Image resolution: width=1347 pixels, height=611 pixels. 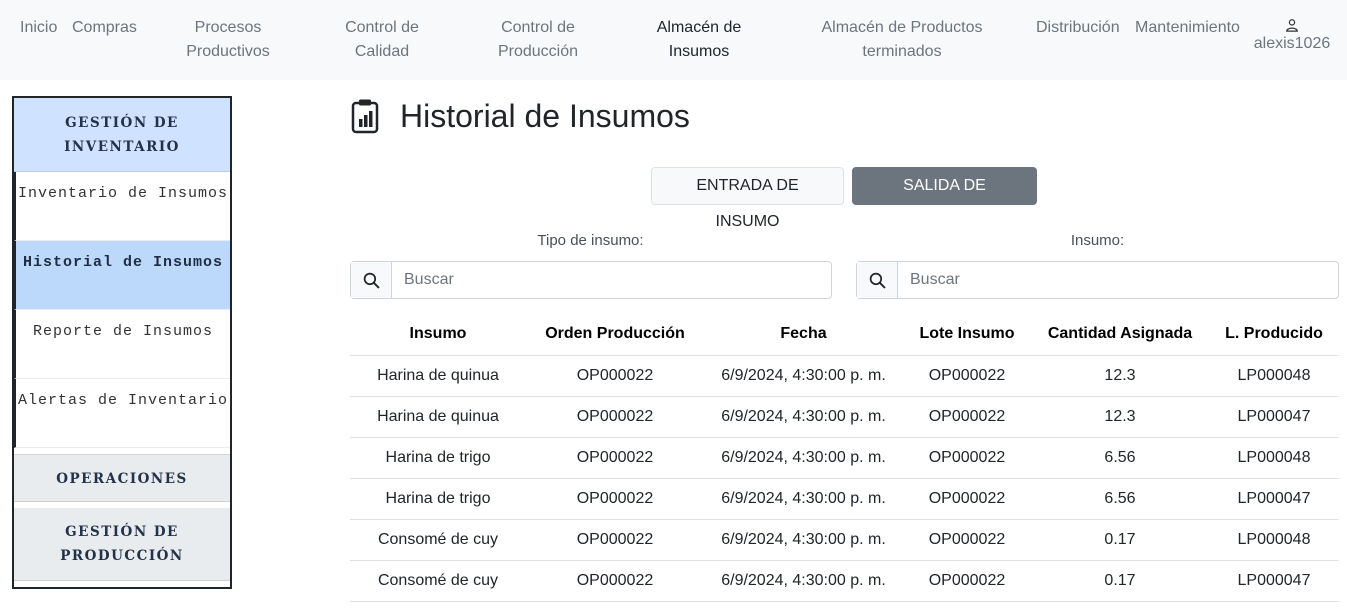 What do you see at coordinates (1097, 240) in the screenshot?
I see `insumo-label: Insumo:` at bounding box center [1097, 240].